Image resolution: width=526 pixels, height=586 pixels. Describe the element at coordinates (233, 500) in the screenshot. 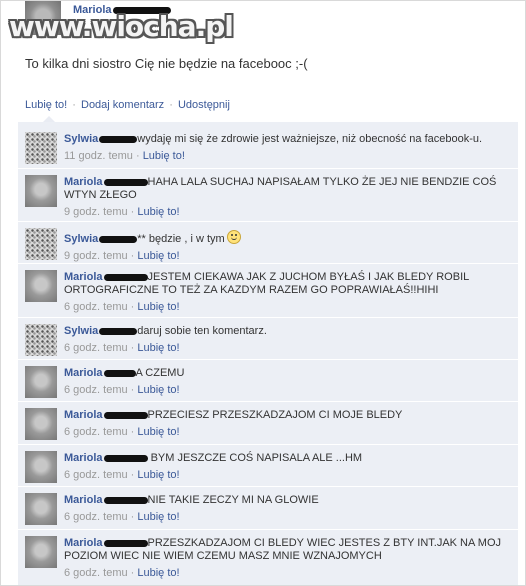

I see `comment-text: NIE TAKIE ZECZY MI NA GLOWIE` at that location.